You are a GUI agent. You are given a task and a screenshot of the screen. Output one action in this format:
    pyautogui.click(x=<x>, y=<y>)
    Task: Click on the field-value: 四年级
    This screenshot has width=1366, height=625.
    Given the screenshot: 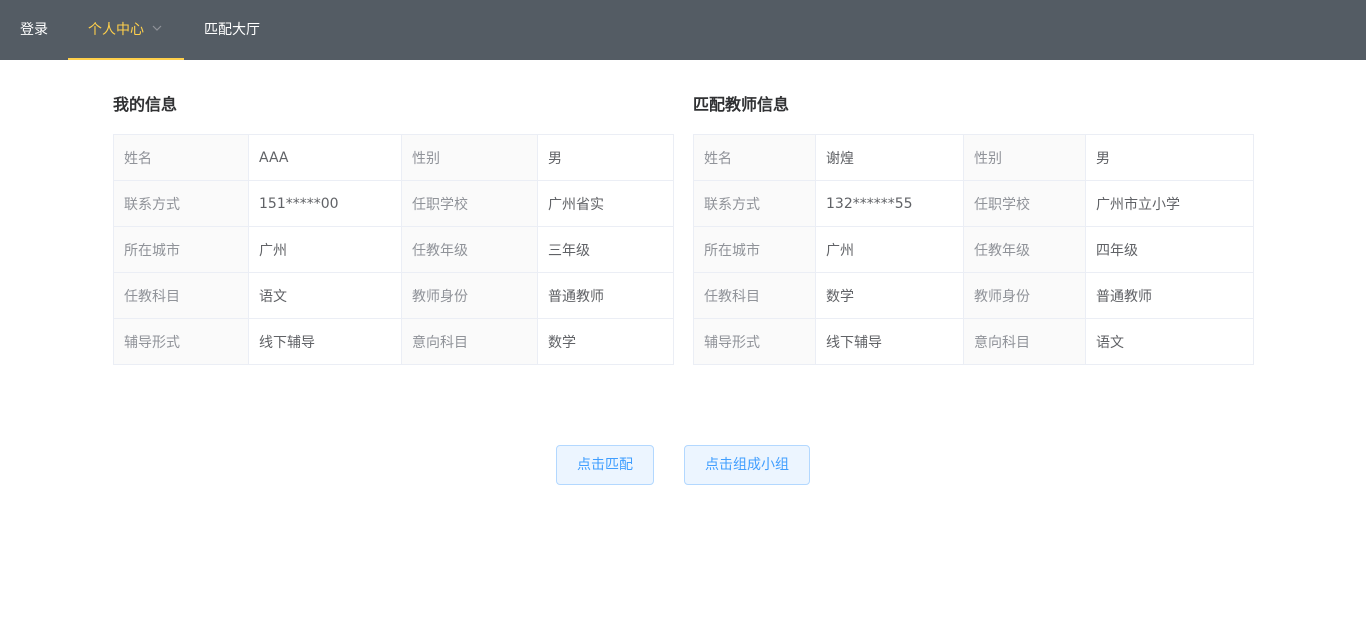 What is the action you would take?
    pyautogui.click(x=1169, y=249)
    